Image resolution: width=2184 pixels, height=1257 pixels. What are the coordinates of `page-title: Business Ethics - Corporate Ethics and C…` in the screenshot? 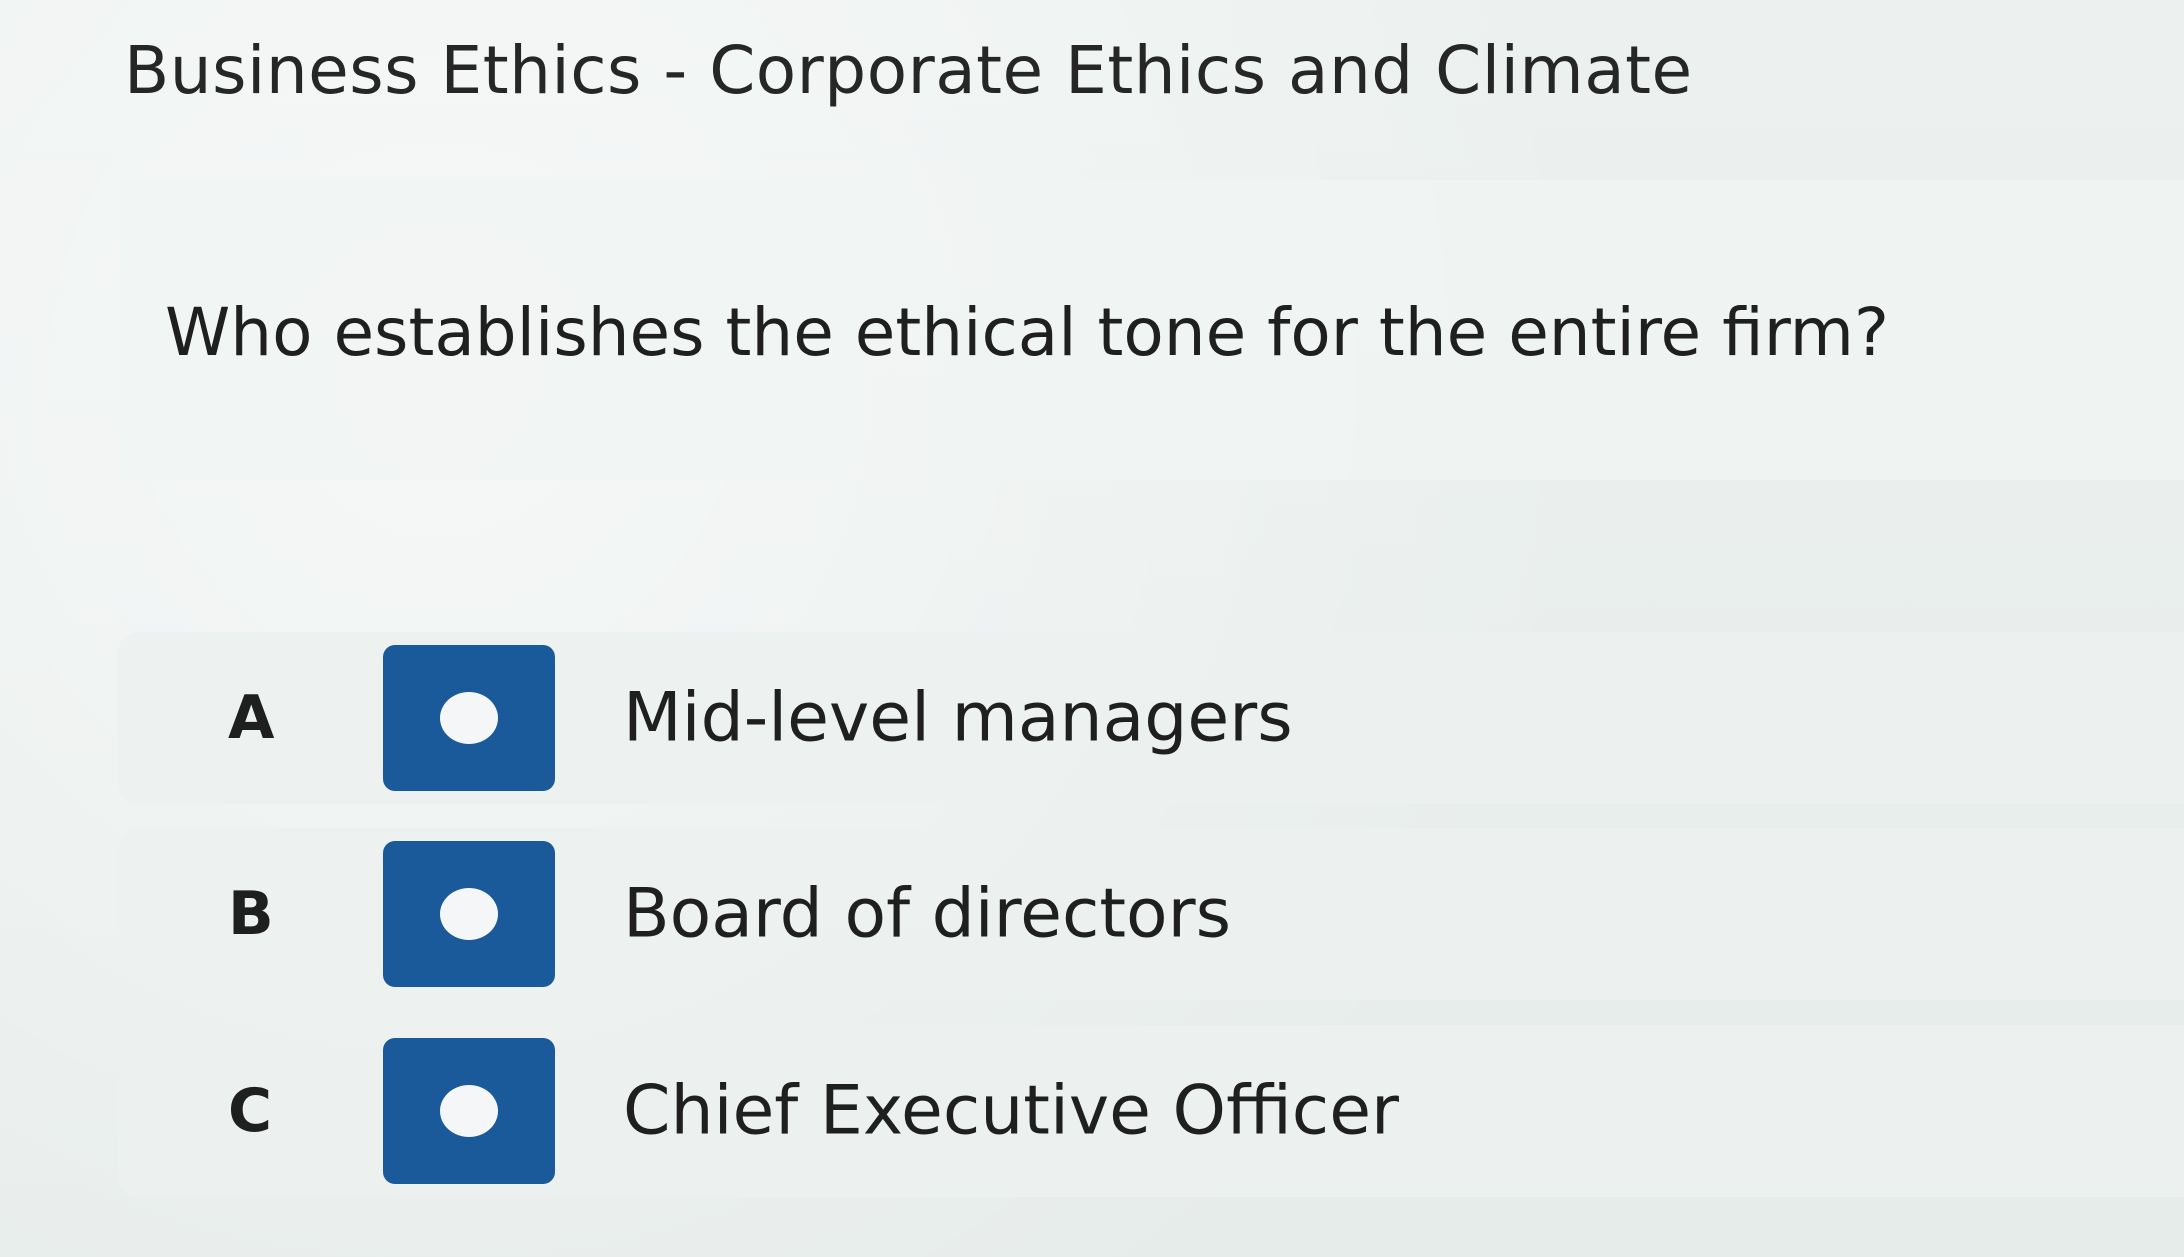 It's located at (908, 70).